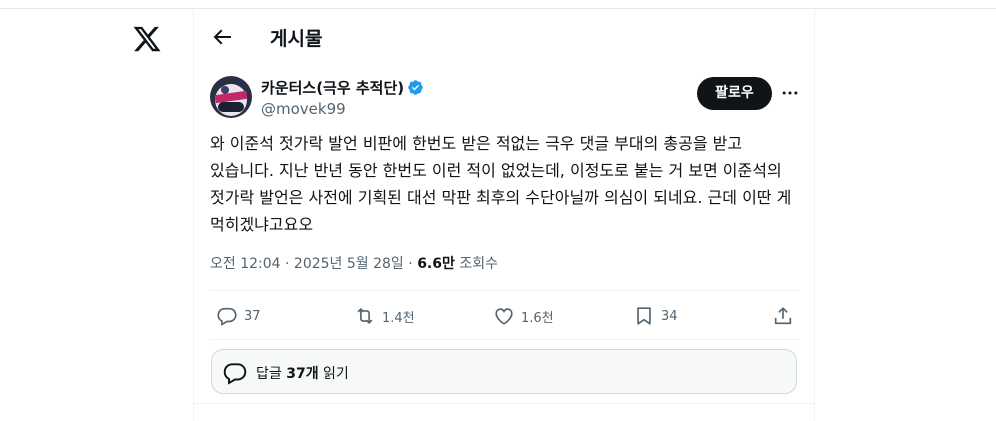  I want to click on page-title: 게시물, so click(296, 39).